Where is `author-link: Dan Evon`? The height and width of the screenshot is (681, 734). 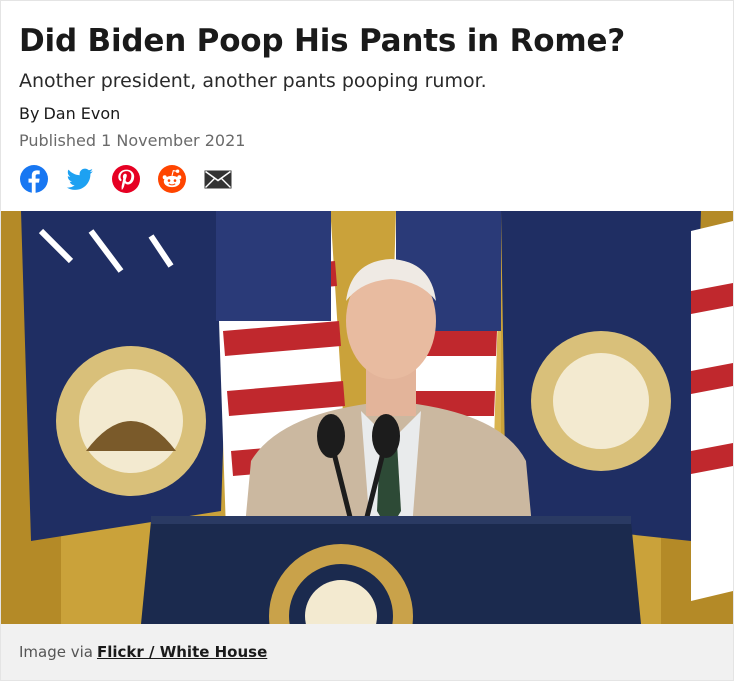
author-link: Dan Evon is located at coordinates (81, 113).